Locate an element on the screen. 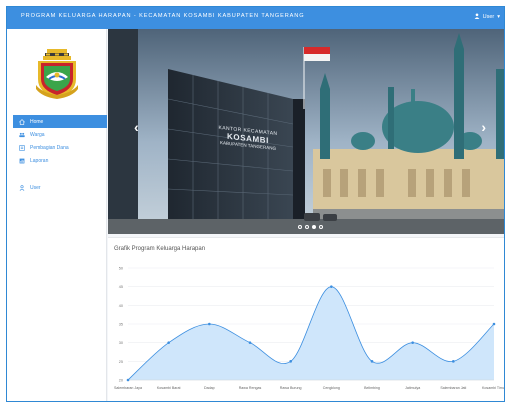  sidebar-item-label: Pembagian Dana is located at coordinates (49, 147).